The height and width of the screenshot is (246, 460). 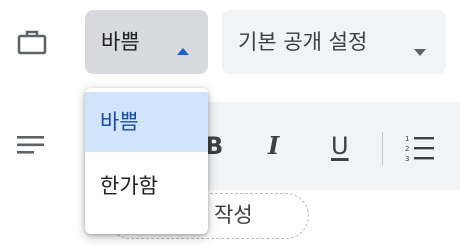 I want to click on caret-up-icon, so click(x=183, y=51).